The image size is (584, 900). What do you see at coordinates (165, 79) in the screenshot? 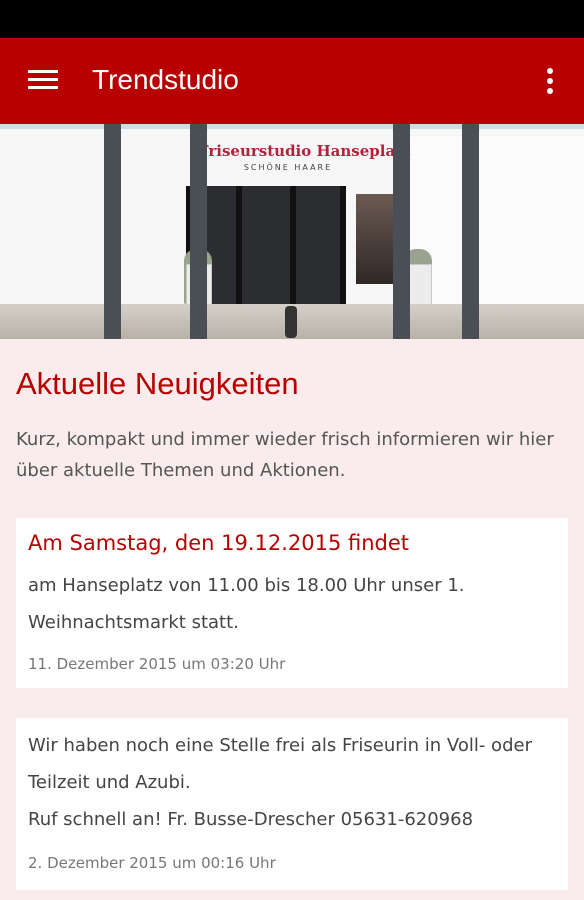
I see `app-title: Trendstudio` at bounding box center [165, 79].